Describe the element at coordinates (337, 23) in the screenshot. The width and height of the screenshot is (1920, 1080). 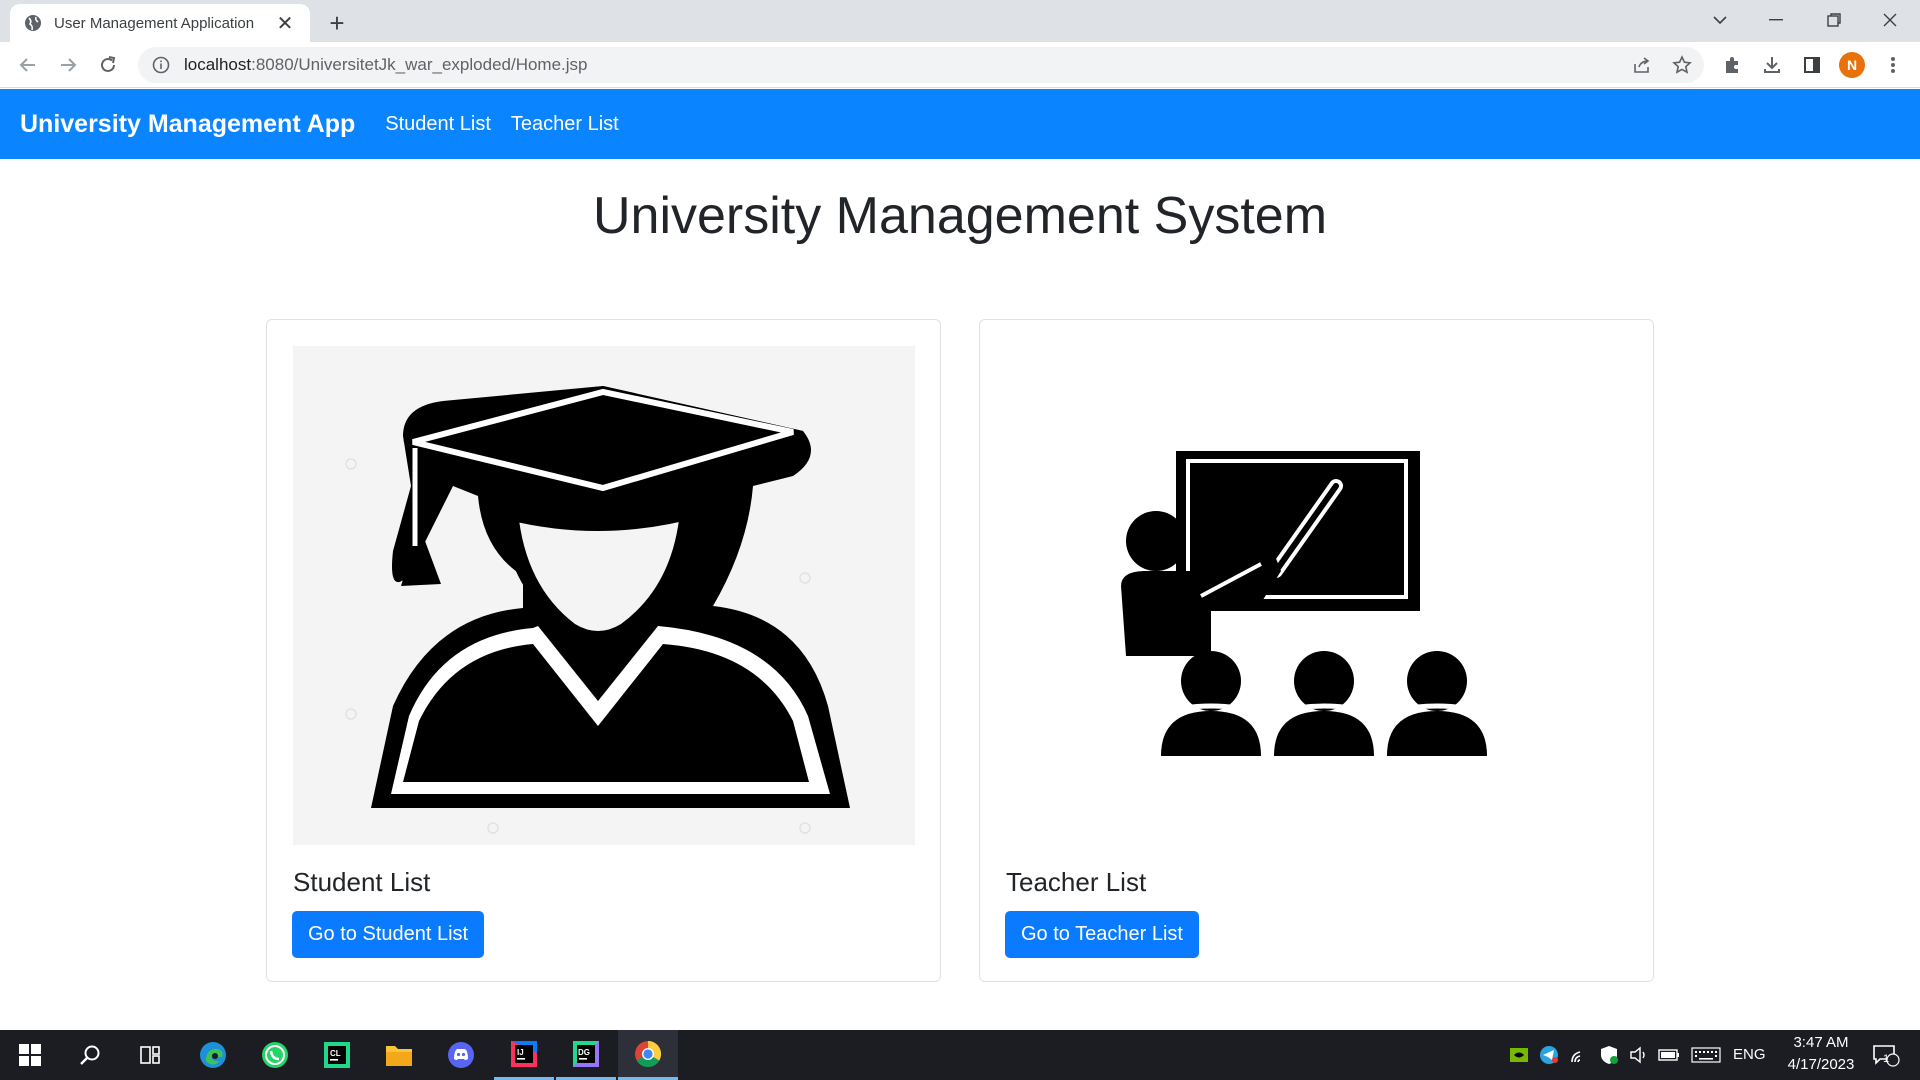
I see `new-tab-button: +` at that location.